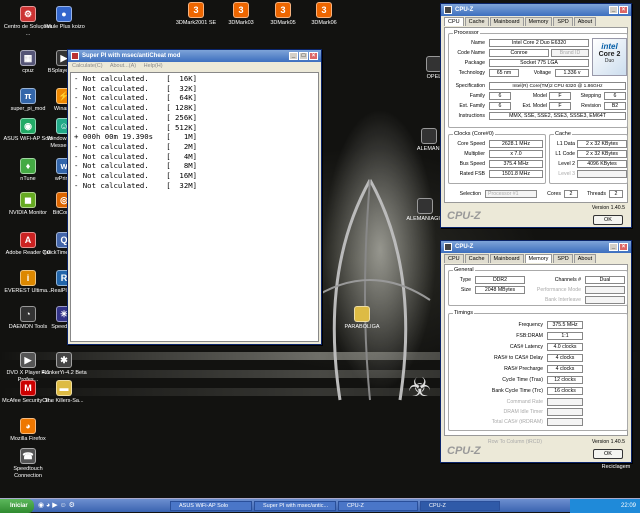 This screenshot has height=513, width=640. What do you see at coordinates (511, 194) in the screenshot?
I see `selection-dropdown: Processor #1` at bounding box center [511, 194].